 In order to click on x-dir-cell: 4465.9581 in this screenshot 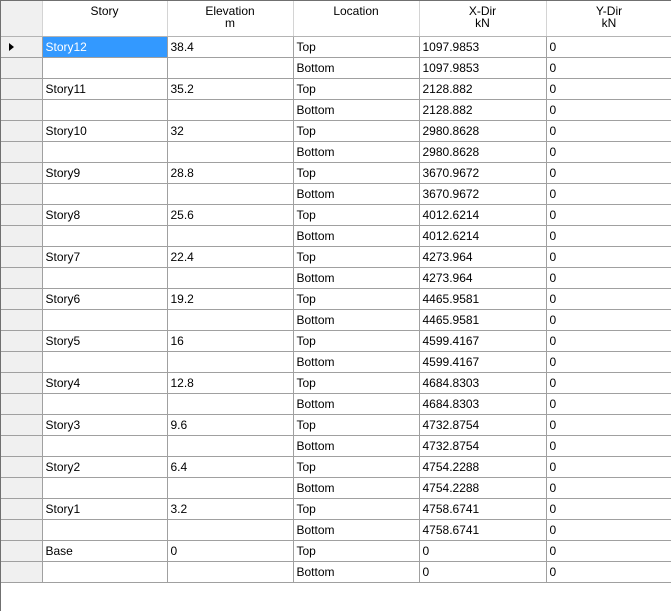, I will do `click(483, 320)`.